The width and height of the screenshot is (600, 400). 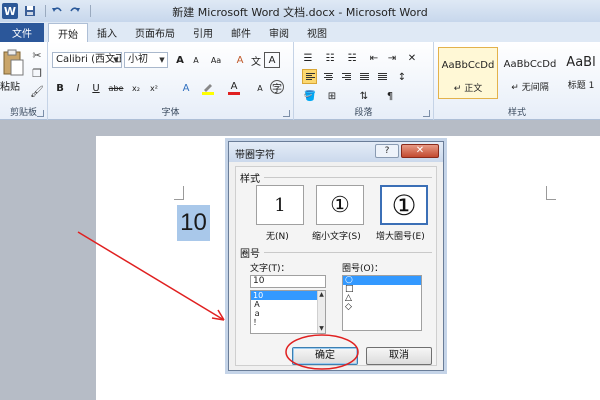 What do you see at coordinates (321, 312) in the screenshot?
I see `scrollbar: ▲ ▼` at bounding box center [321, 312].